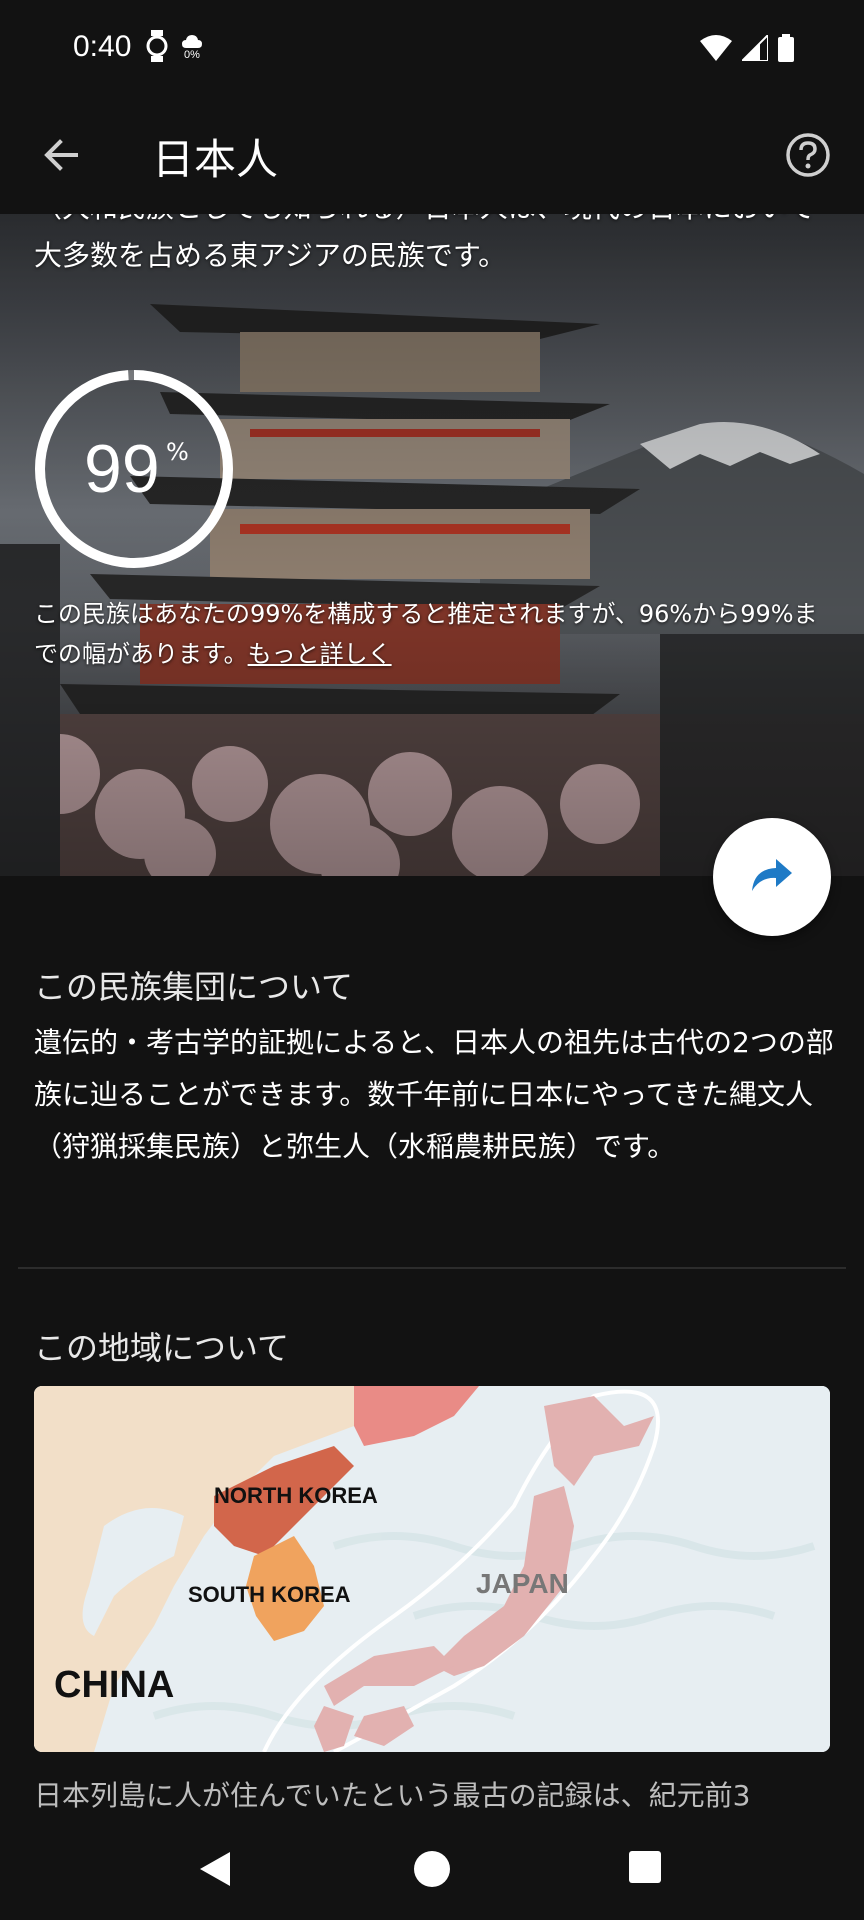 This screenshot has width=864, height=1920. What do you see at coordinates (432, 50) in the screenshot?
I see `status-bar: 0:40 0%` at bounding box center [432, 50].